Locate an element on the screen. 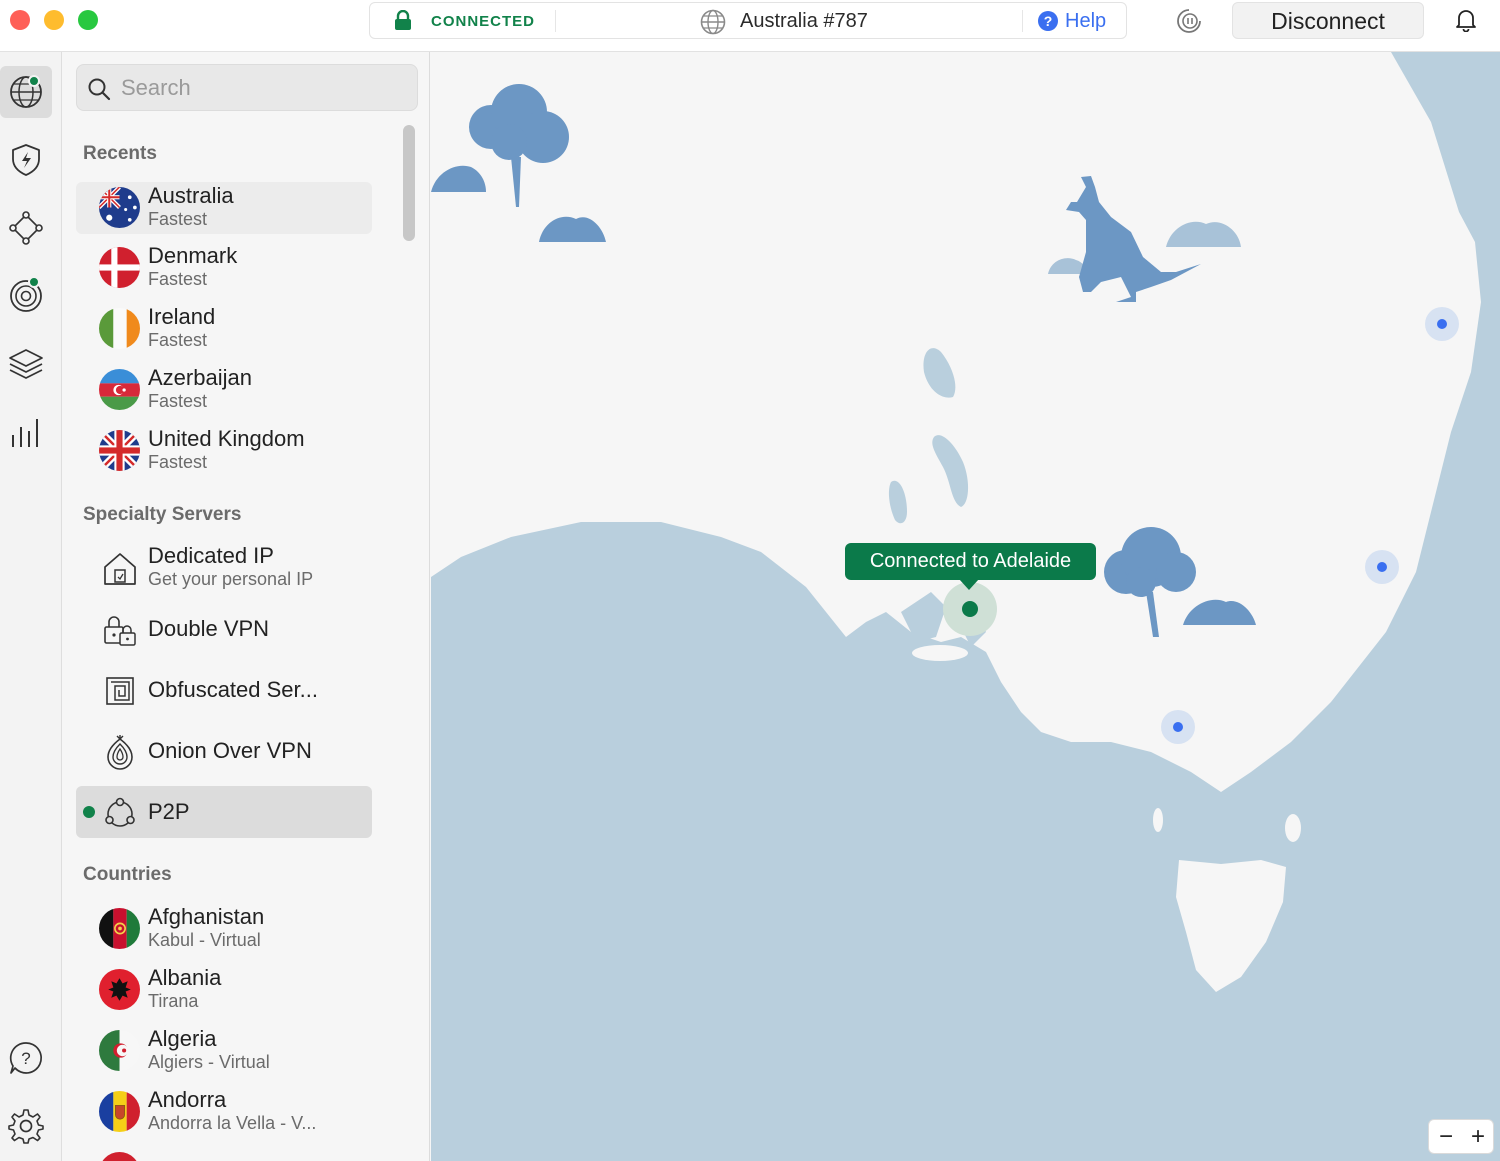 Image resolution: width=1500 pixels, height=1161 pixels. rail-countries-button is located at coordinates (26, 92).